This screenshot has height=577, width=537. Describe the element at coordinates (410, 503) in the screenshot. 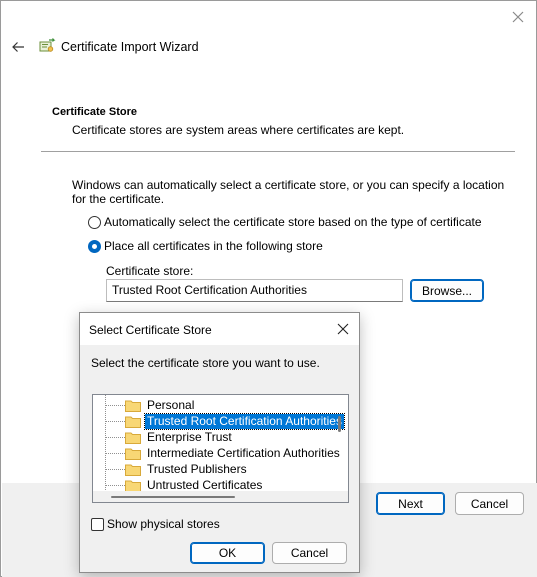

I see `next-button: Next` at that location.